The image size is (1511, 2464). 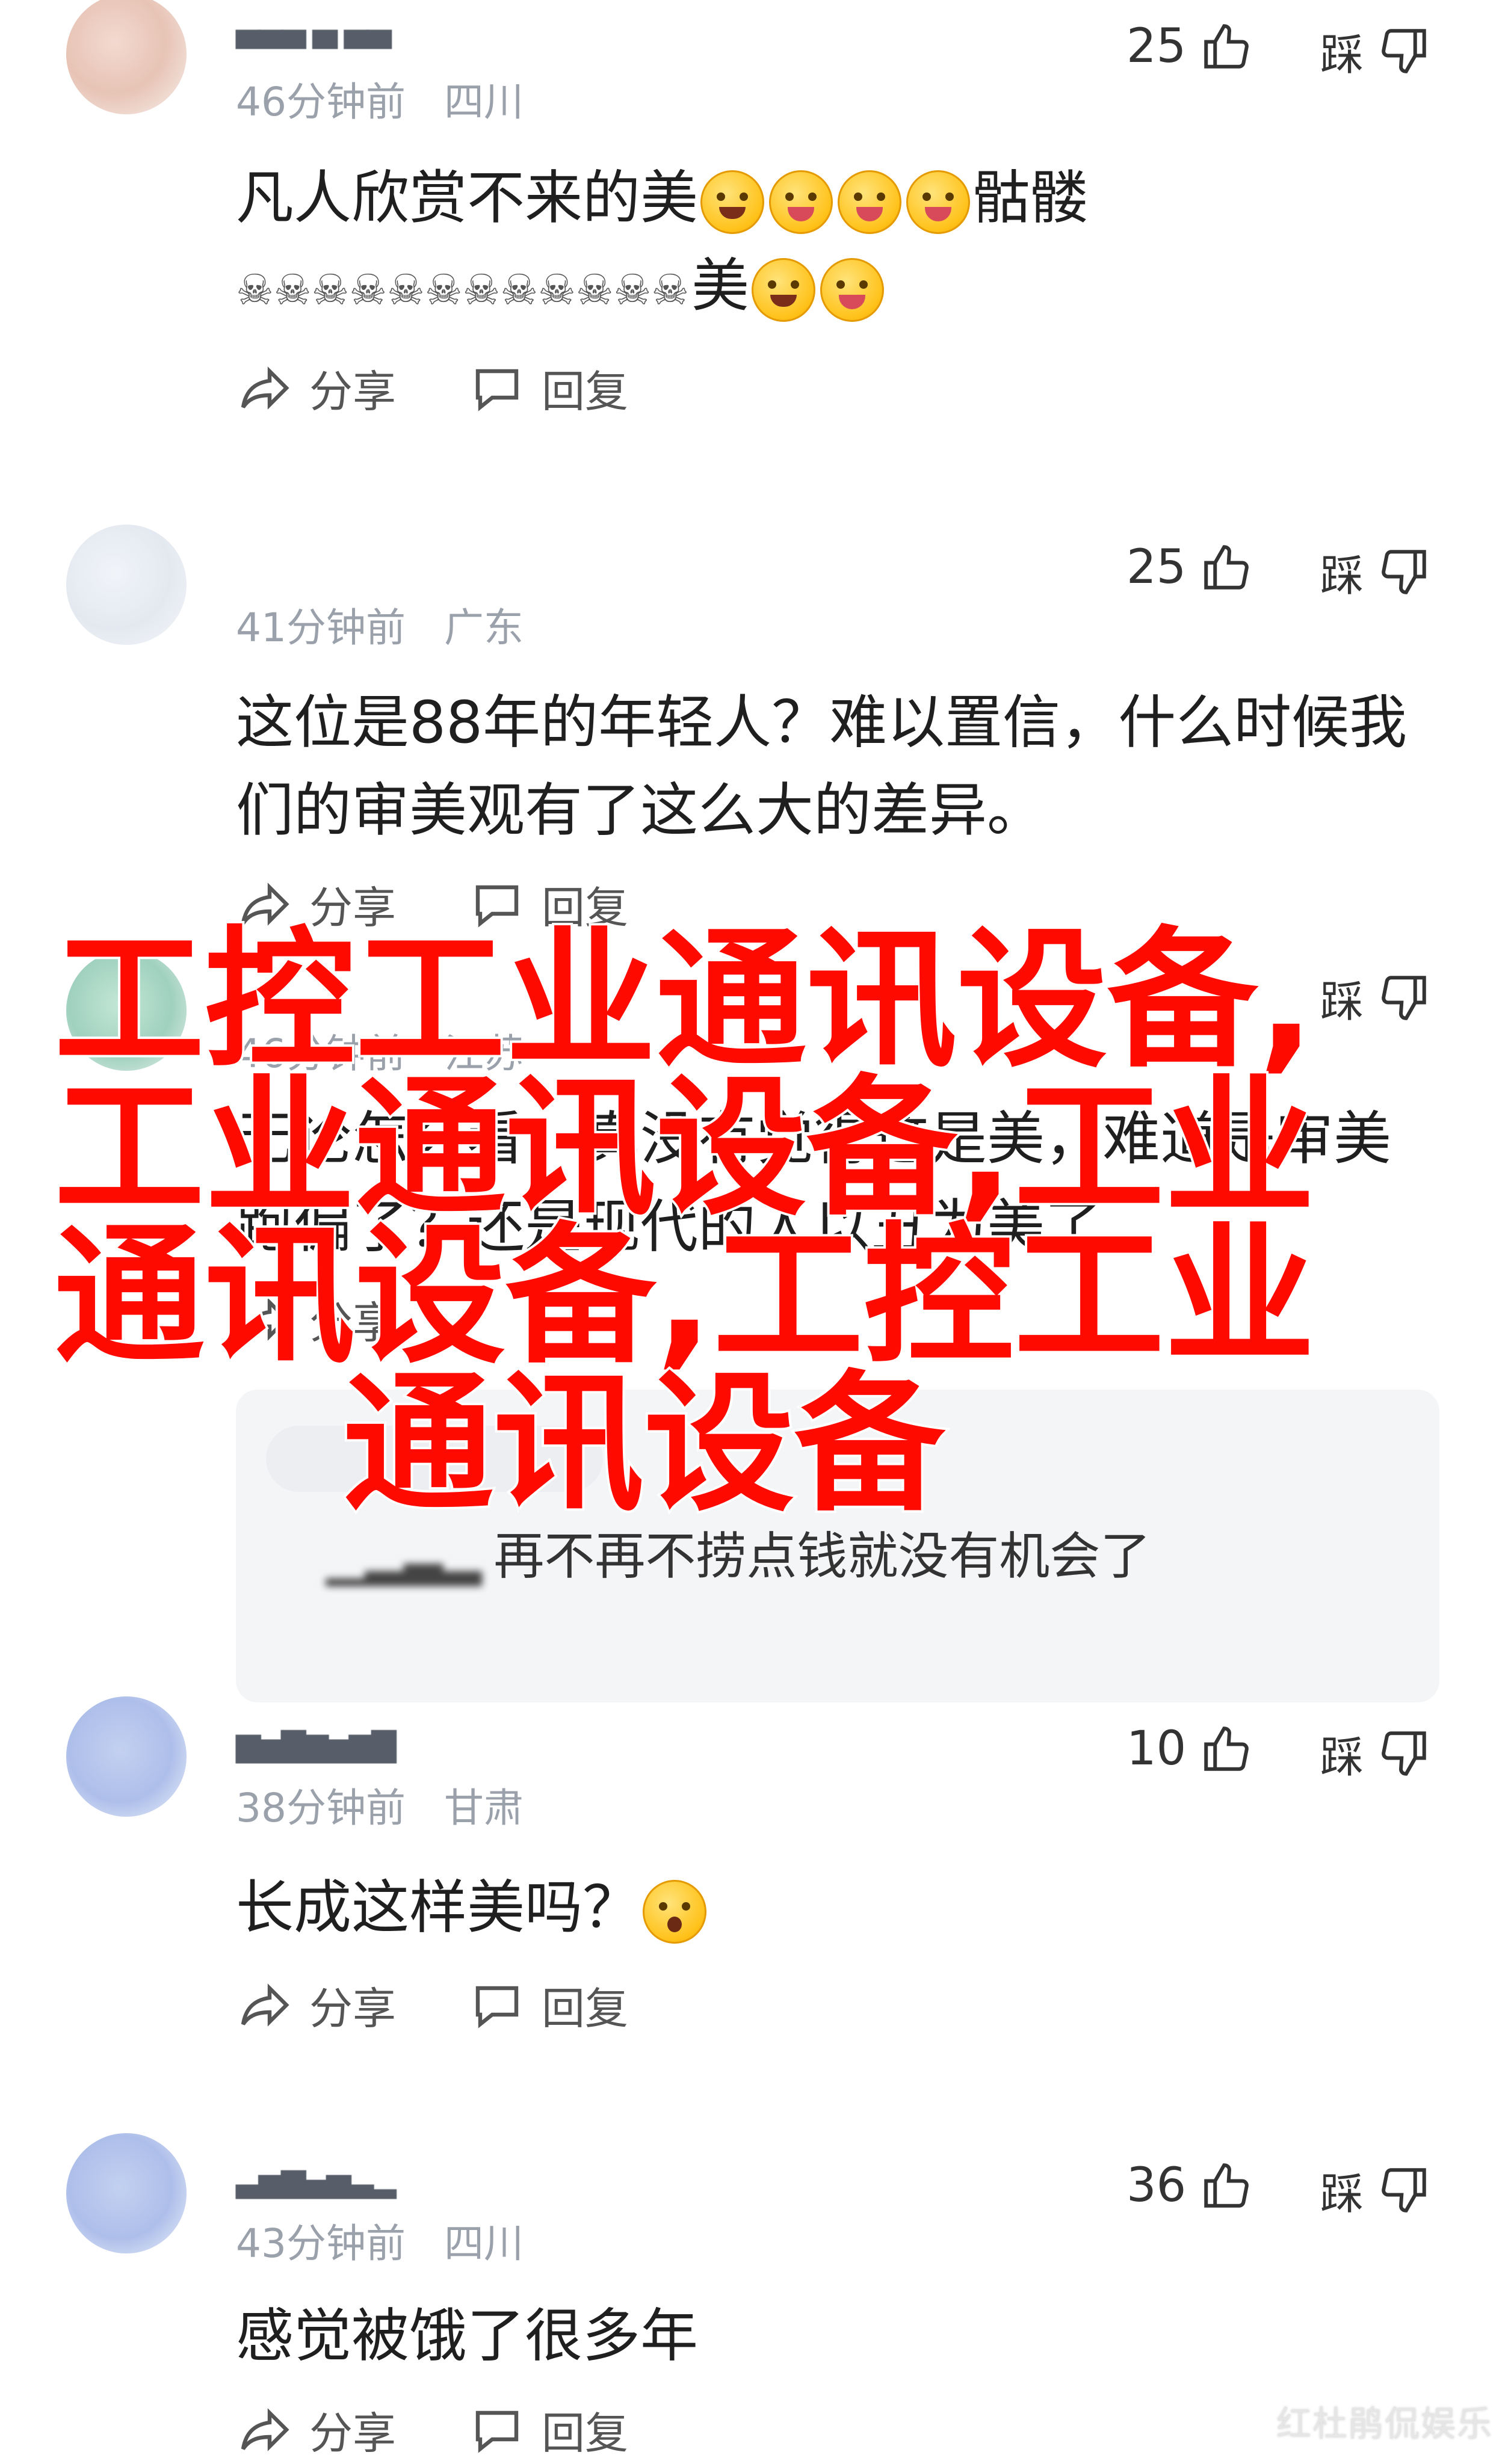 I want to click on username: ▃▅▆▄▅▃▂, so click(x=316, y=2180).